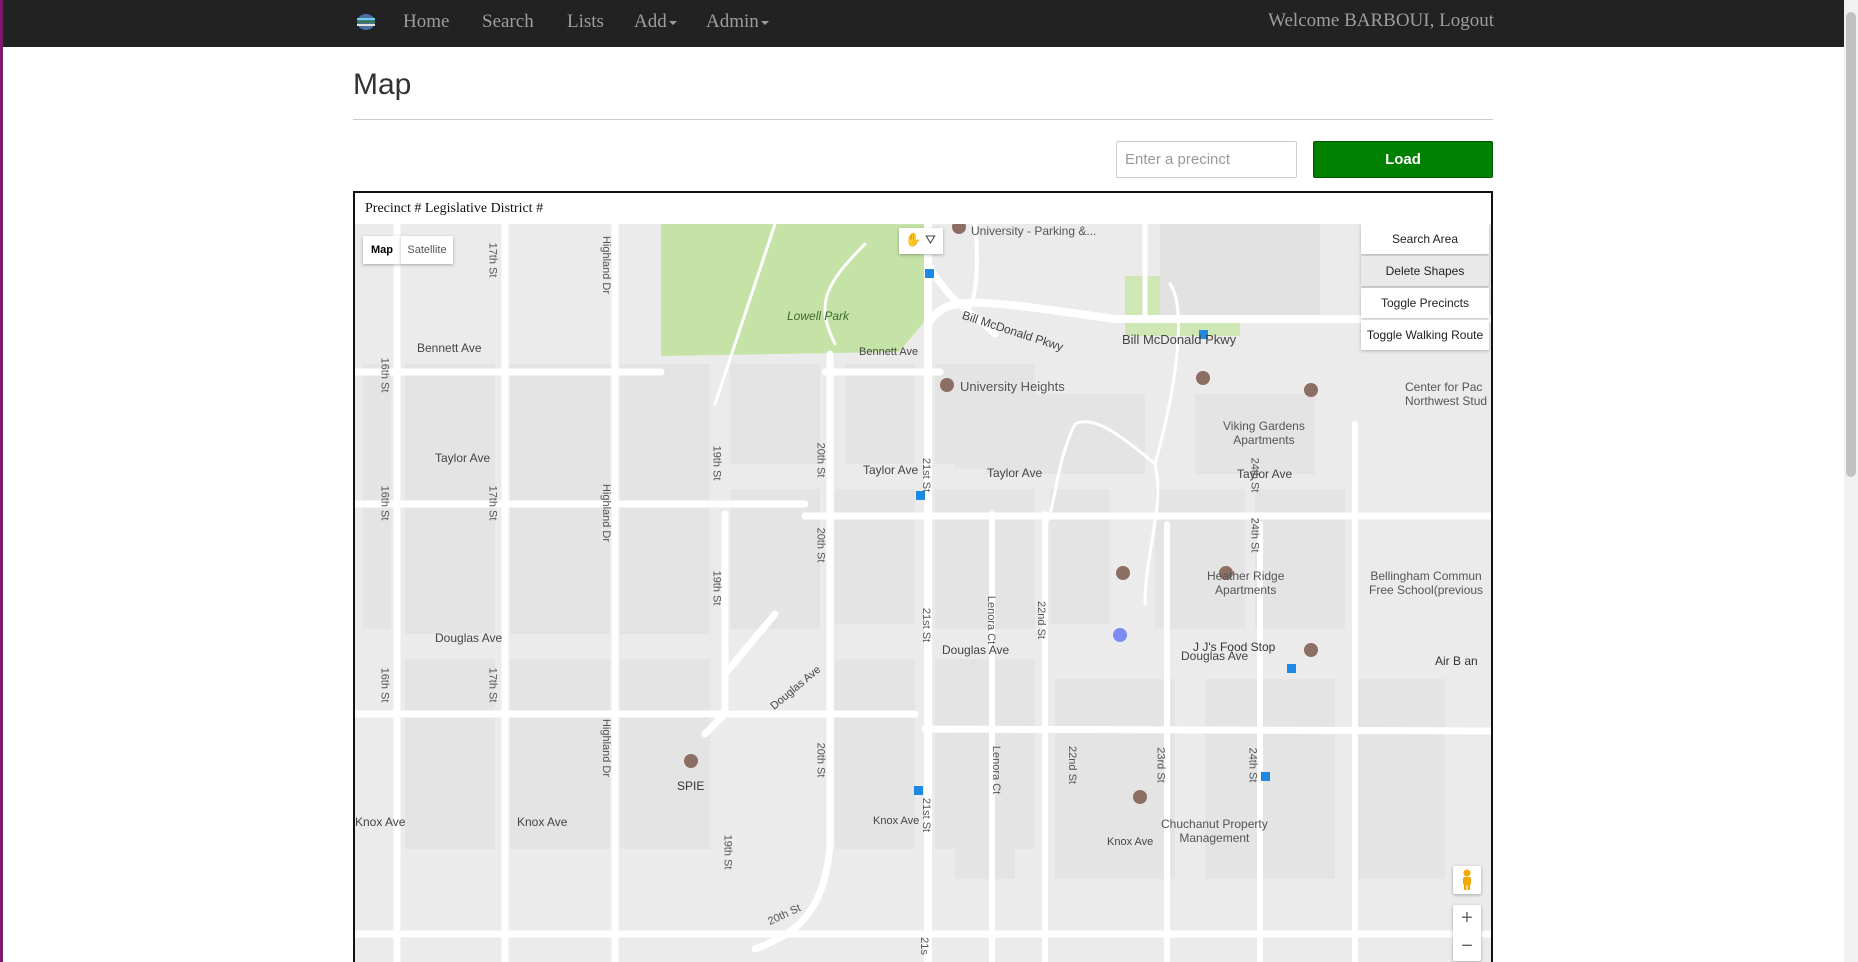 The image size is (1858, 962). I want to click on nav-home: Home, so click(426, 22).